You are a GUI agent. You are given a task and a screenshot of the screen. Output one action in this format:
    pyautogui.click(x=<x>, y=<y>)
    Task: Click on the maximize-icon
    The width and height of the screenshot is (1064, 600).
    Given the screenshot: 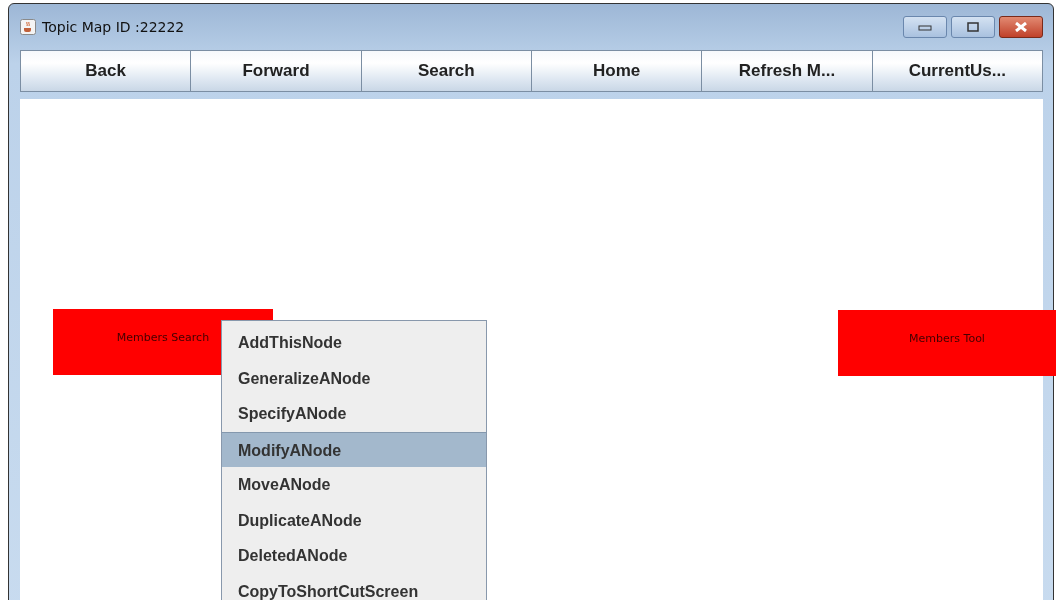 What is the action you would take?
    pyautogui.click(x=973, y=27)
    